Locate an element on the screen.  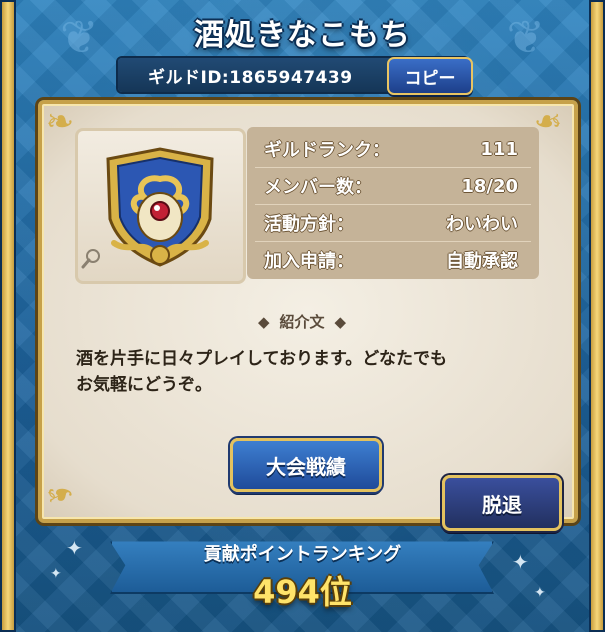
join-request-row: 加入申請： 自動承認 is located at coordinates (393, 260).